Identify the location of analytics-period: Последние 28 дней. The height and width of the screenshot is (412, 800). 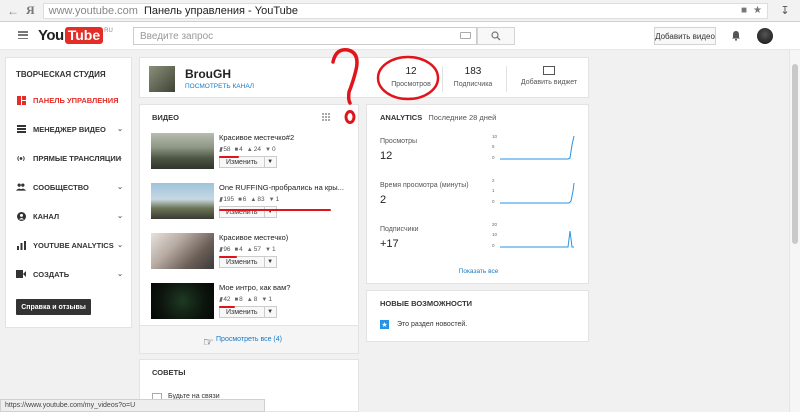
(462, 117).